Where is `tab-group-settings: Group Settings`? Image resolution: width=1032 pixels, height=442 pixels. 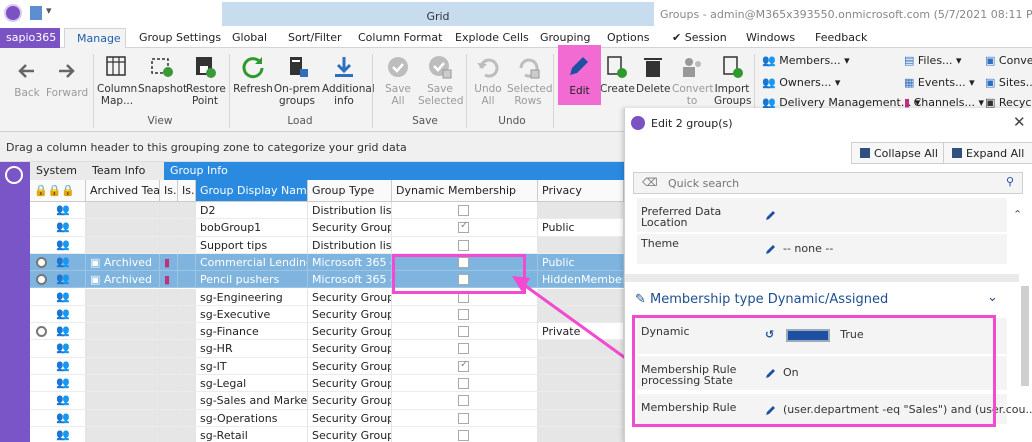 tab-group-settings: Group Settings is located at coordinates (180, 37).